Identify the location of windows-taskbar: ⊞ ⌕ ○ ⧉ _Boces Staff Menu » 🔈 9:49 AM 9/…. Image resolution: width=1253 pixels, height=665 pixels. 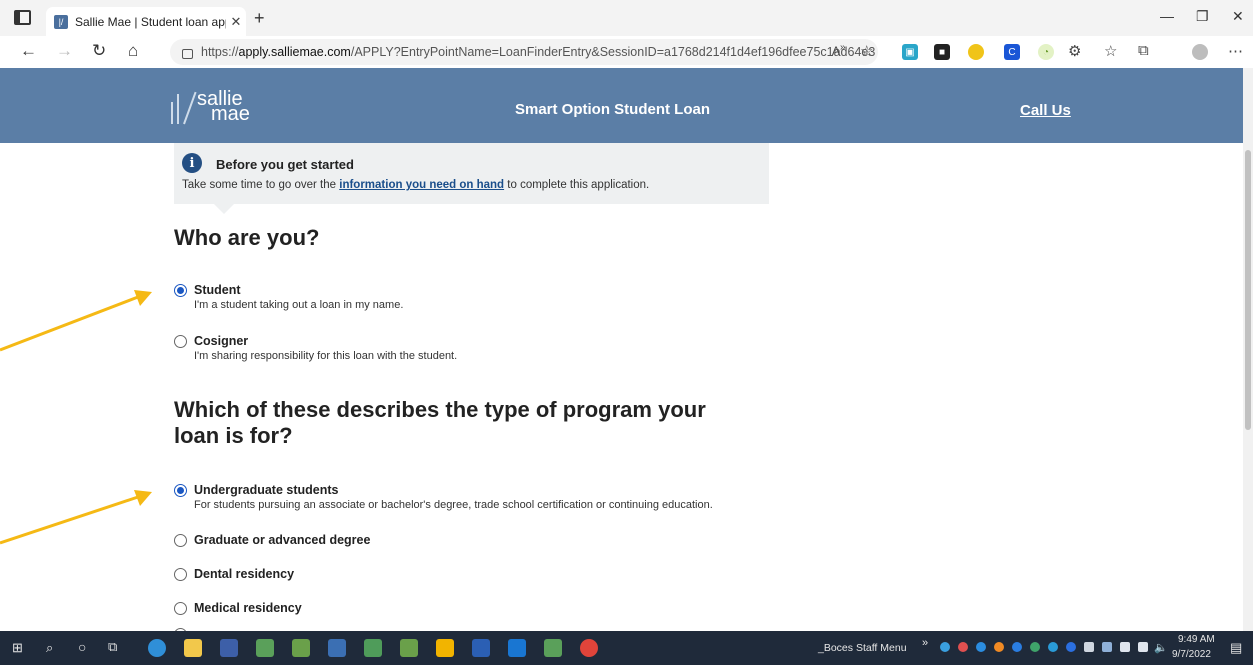
(626, 648).